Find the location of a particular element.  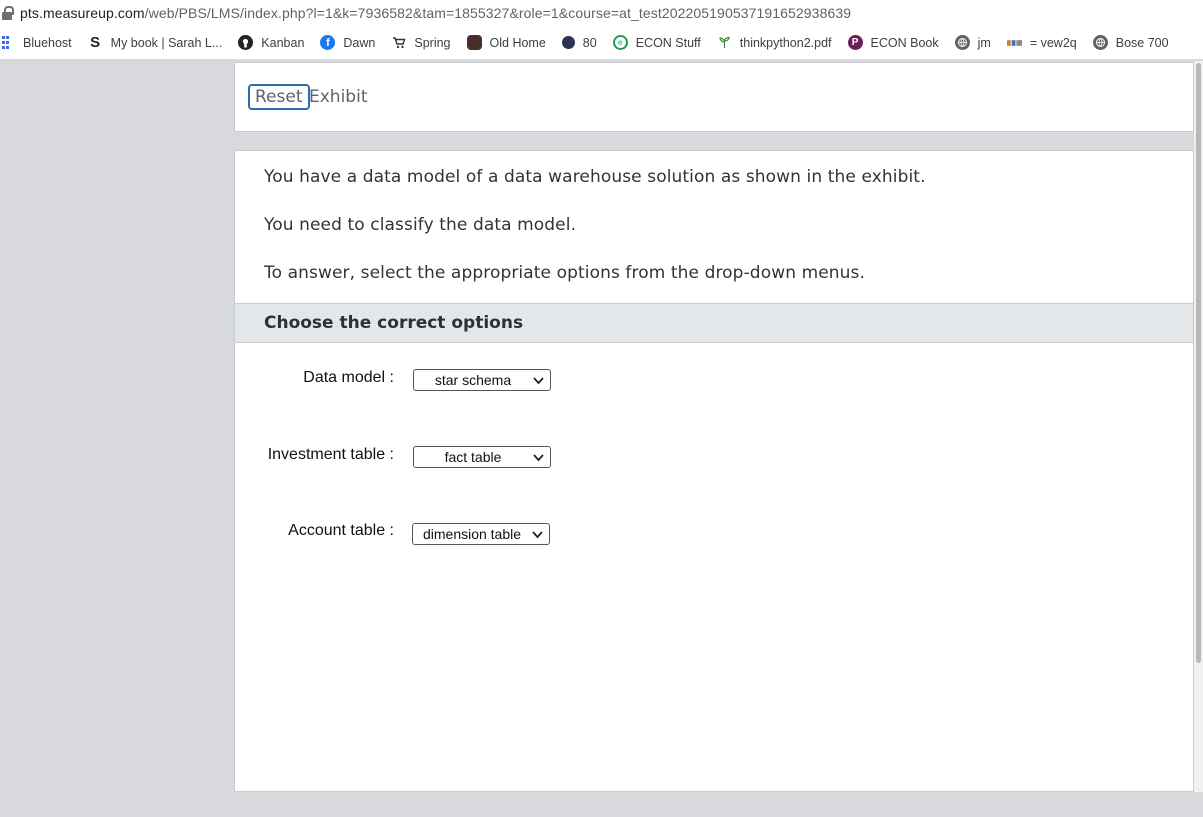

p-logo-icon: P is located at coordinates (855, 42).